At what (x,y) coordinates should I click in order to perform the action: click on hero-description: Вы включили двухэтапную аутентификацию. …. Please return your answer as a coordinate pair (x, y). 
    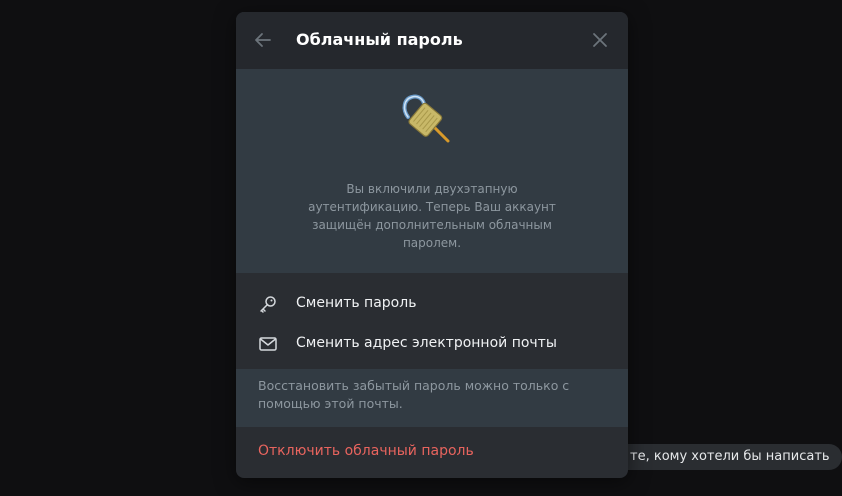
    Looking at the image, I should click on (432, 216).